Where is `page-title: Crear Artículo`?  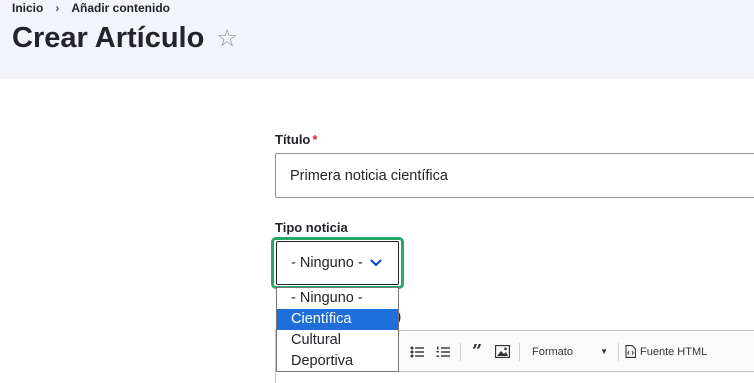 page-title: Crear Artículo is located at coordinates (108, 38).